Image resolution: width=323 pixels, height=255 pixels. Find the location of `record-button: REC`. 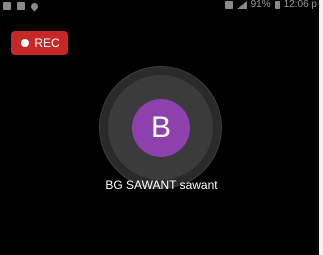

record-button: REC is located at coordinates (39, 43).